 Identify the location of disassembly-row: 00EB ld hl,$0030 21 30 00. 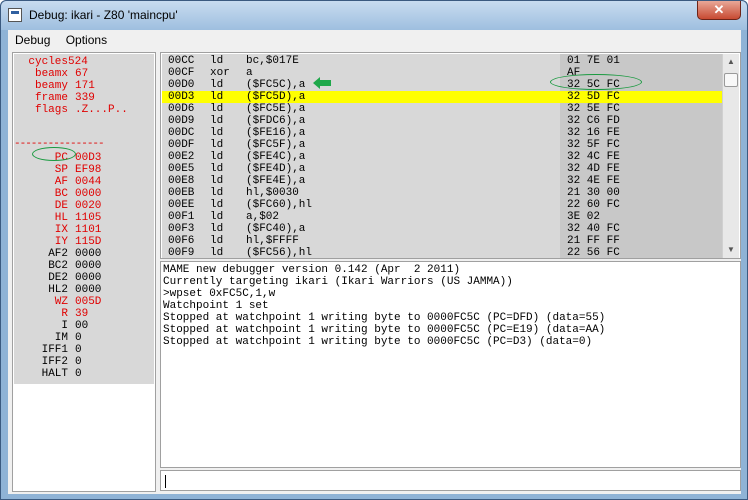
(442, 193).